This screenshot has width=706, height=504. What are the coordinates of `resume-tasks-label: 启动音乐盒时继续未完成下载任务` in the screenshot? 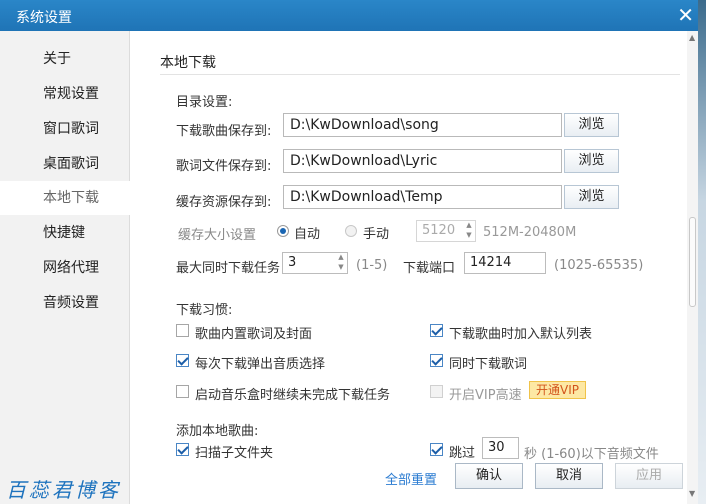 It's located at (292, 393).